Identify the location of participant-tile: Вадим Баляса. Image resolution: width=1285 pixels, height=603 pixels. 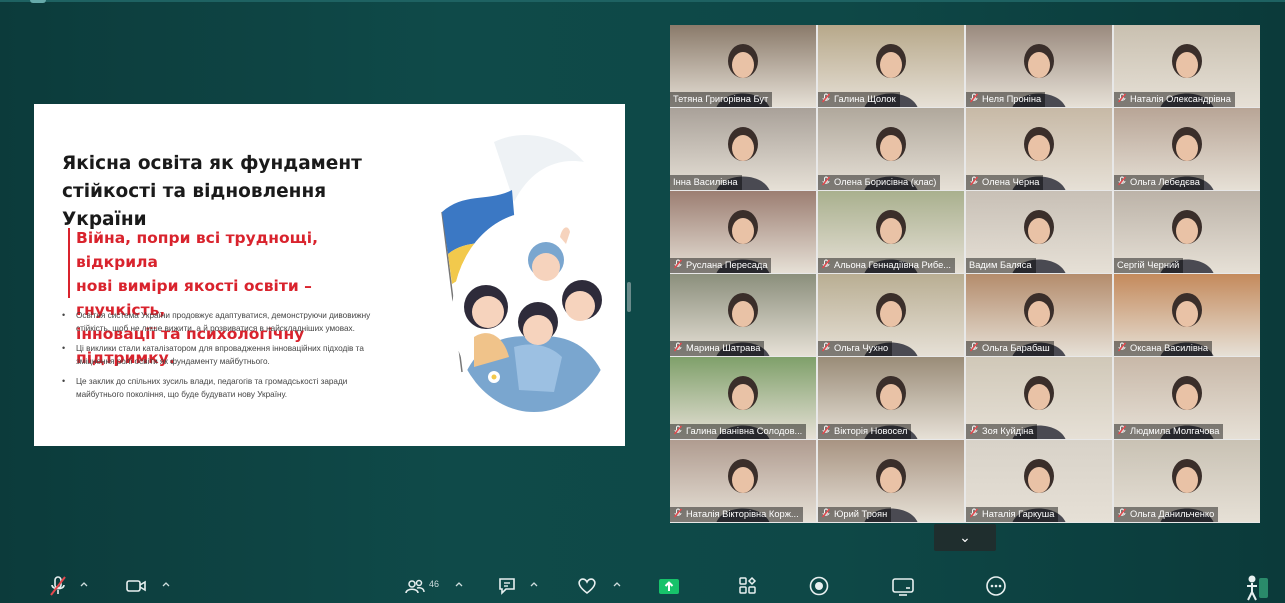
(1039, 232).